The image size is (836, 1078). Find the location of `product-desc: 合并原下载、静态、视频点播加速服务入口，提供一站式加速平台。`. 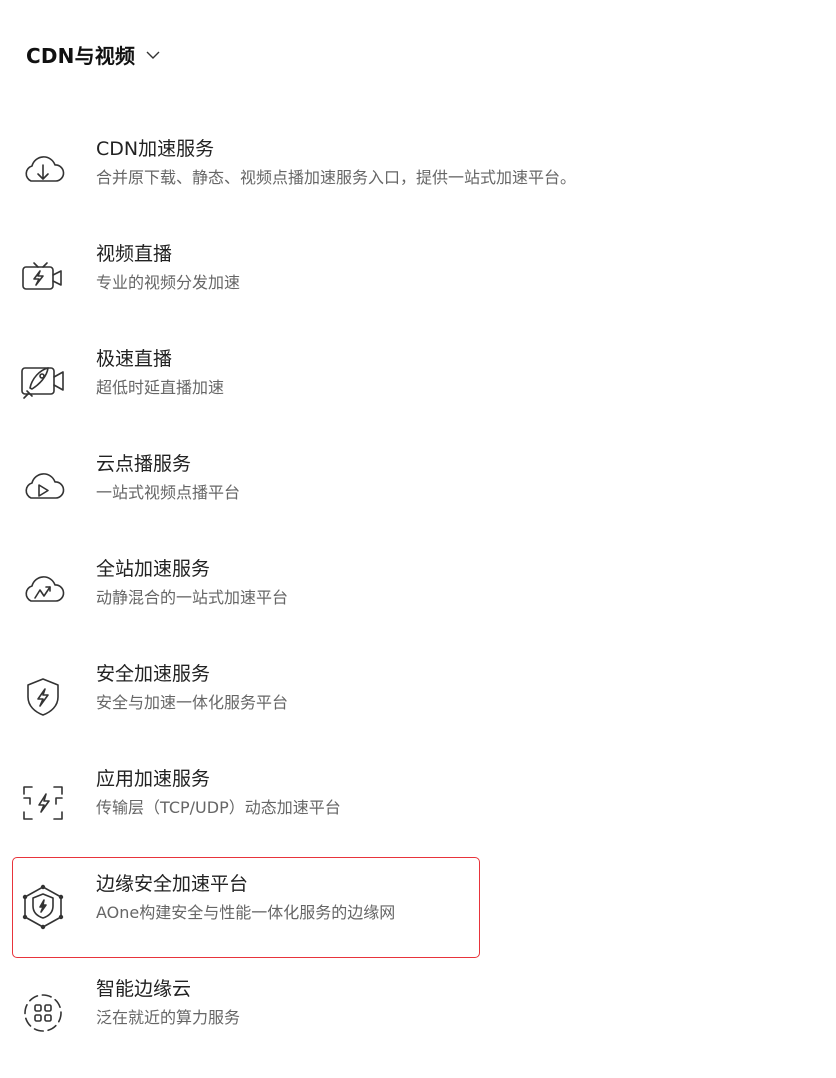

product-desc: 合并原下载、静态、视频点播加速服务入口，提供一站式加速平台。 is located at coordinates (336, 177).